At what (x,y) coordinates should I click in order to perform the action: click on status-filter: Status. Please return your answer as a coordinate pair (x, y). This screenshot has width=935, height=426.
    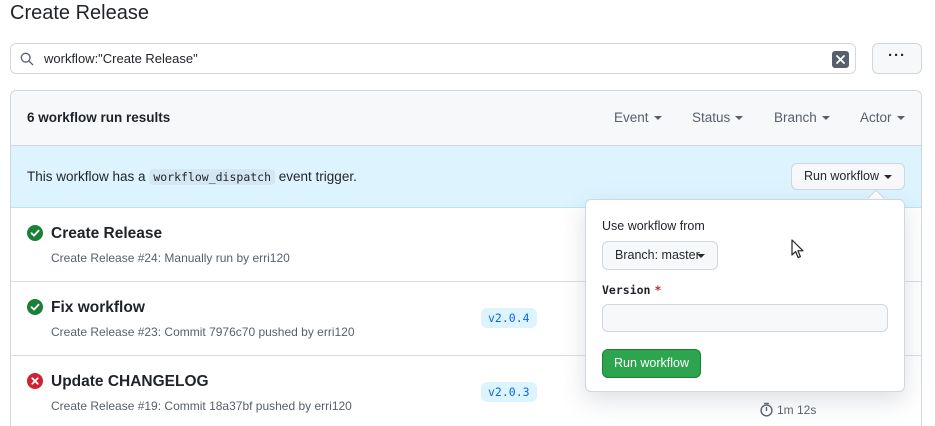
    Looking at the image, I should click on (718, 117).